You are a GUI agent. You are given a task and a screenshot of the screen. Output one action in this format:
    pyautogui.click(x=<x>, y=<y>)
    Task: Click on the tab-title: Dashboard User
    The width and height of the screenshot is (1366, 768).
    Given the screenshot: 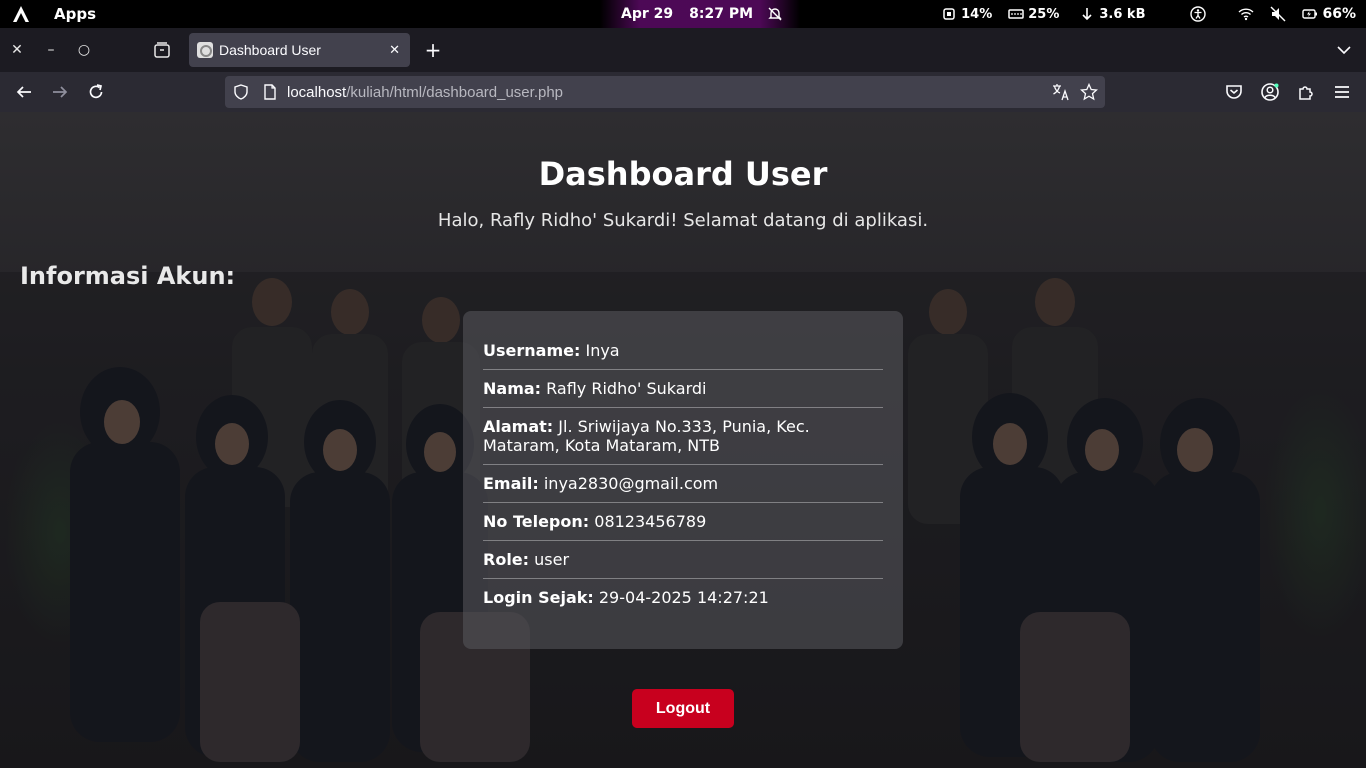 What is the action you would take?
    pyautogui.click(x=270, y=50)
    